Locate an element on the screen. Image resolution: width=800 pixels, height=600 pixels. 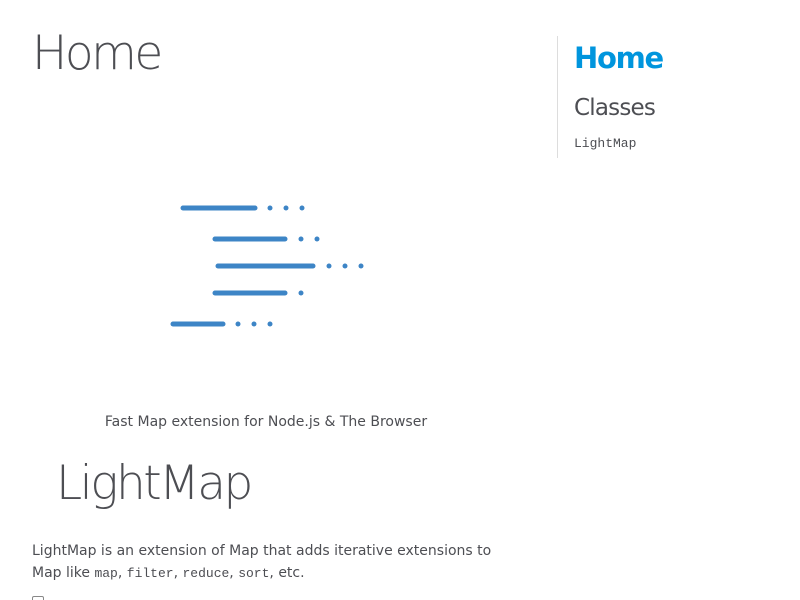
nav-classes-list: LightMap is located at coordinates (684, 141).